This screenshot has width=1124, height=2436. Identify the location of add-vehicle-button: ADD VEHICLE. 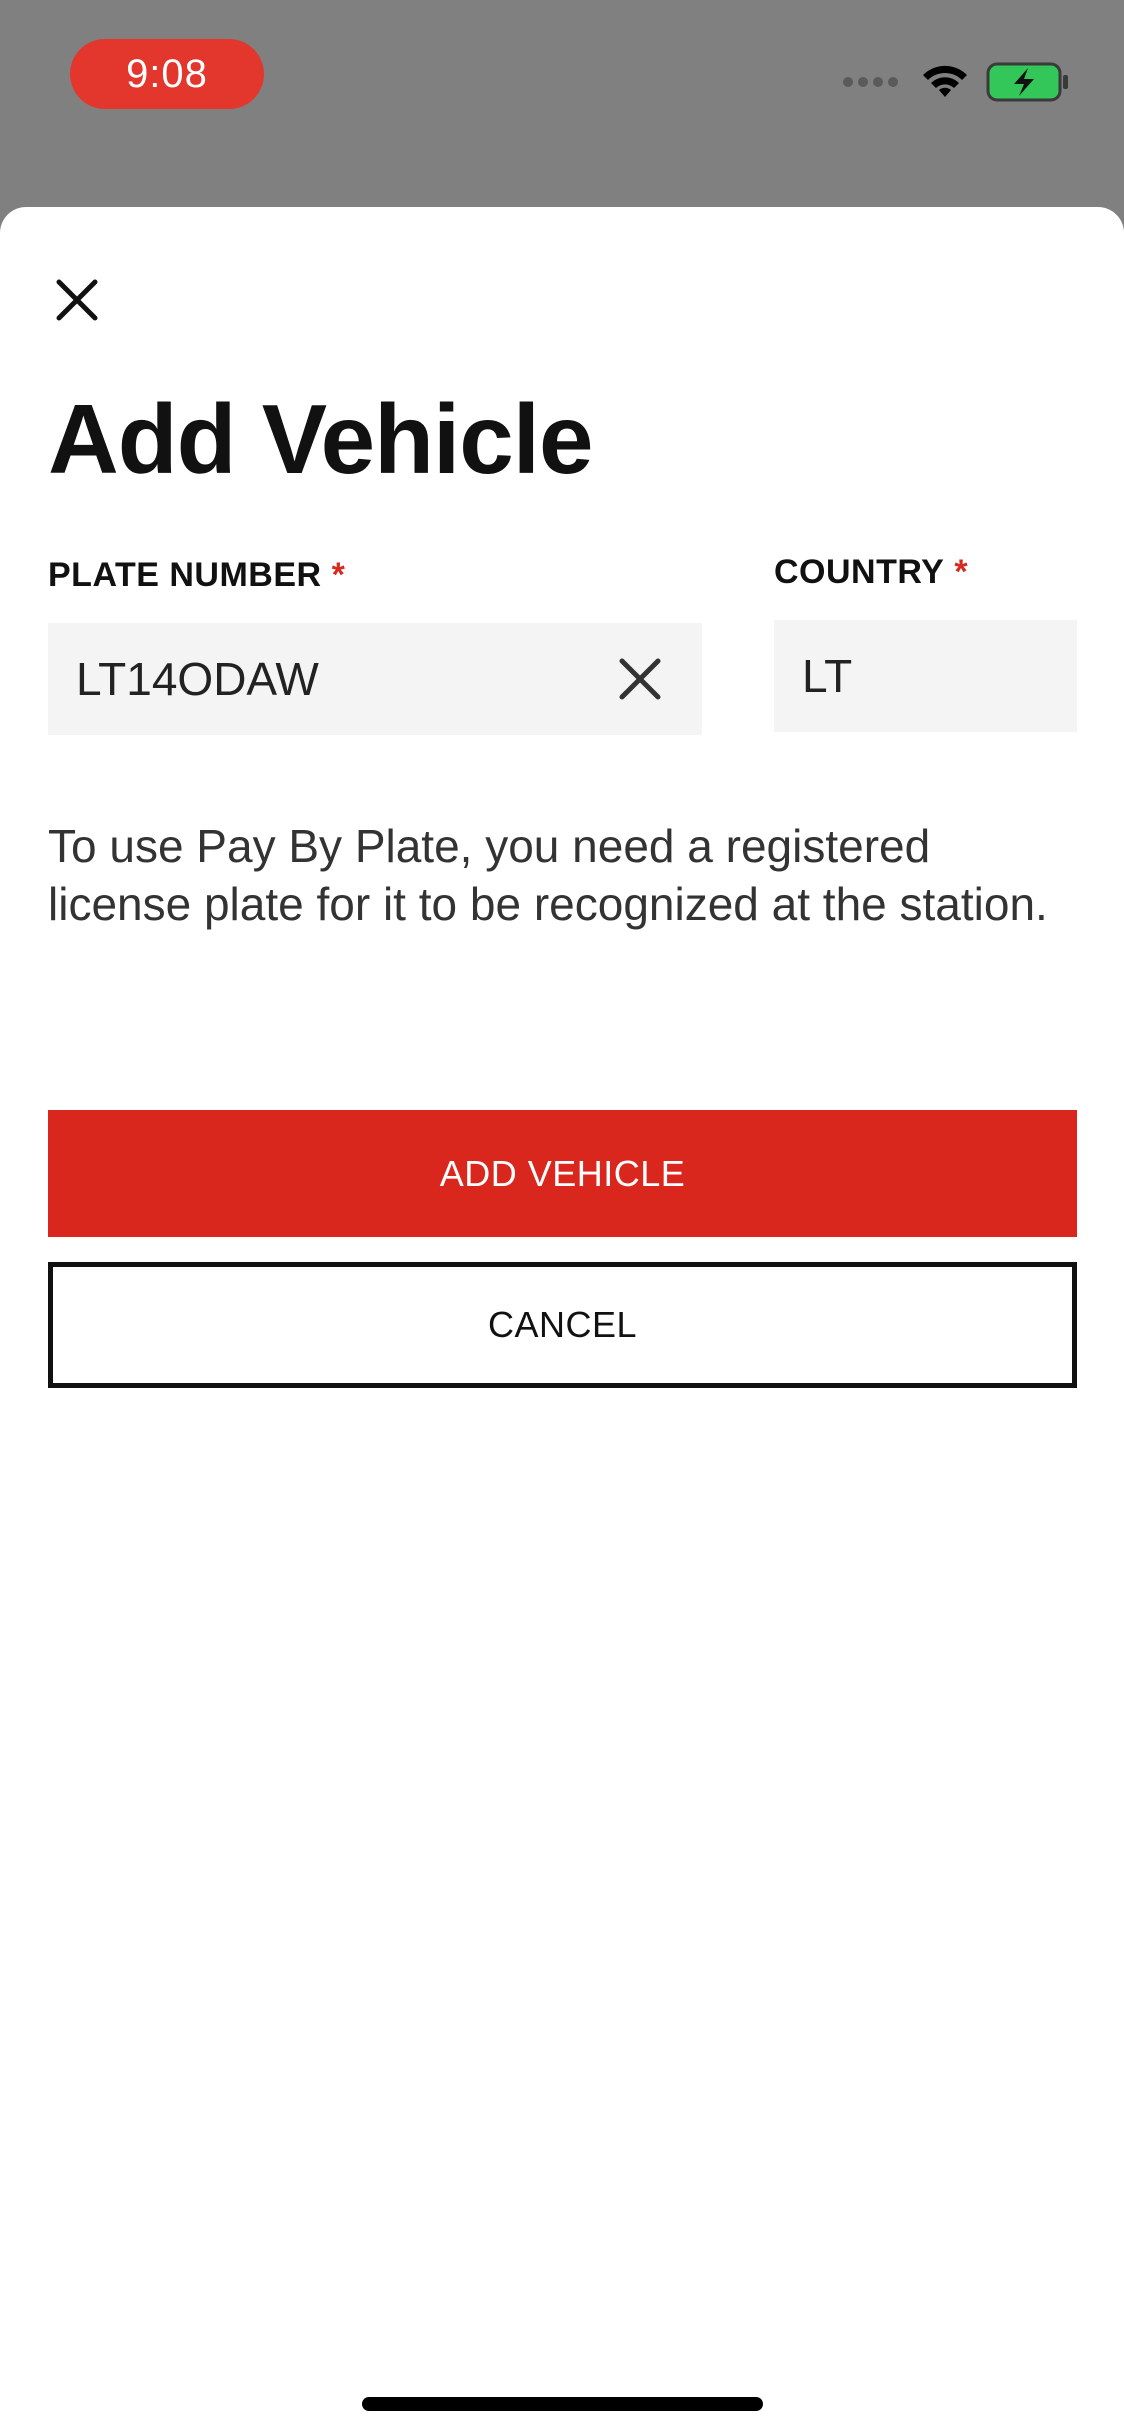
(562, 1173).